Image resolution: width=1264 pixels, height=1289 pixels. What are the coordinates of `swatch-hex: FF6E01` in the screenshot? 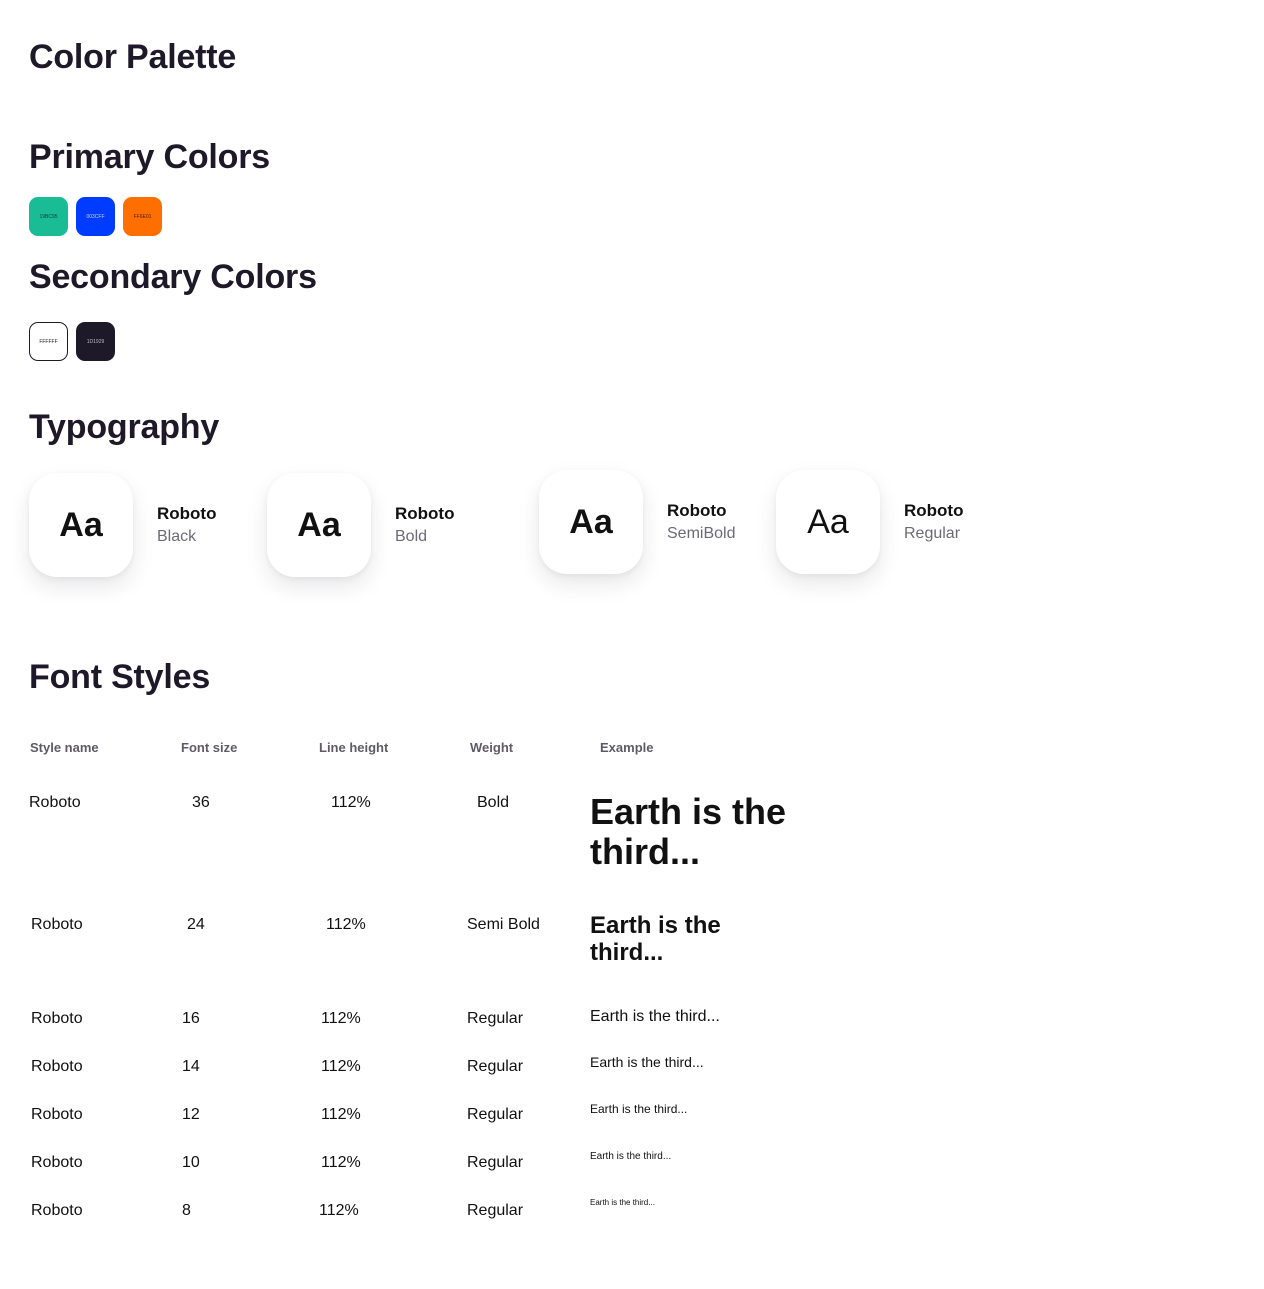 It's located at (142, 216).